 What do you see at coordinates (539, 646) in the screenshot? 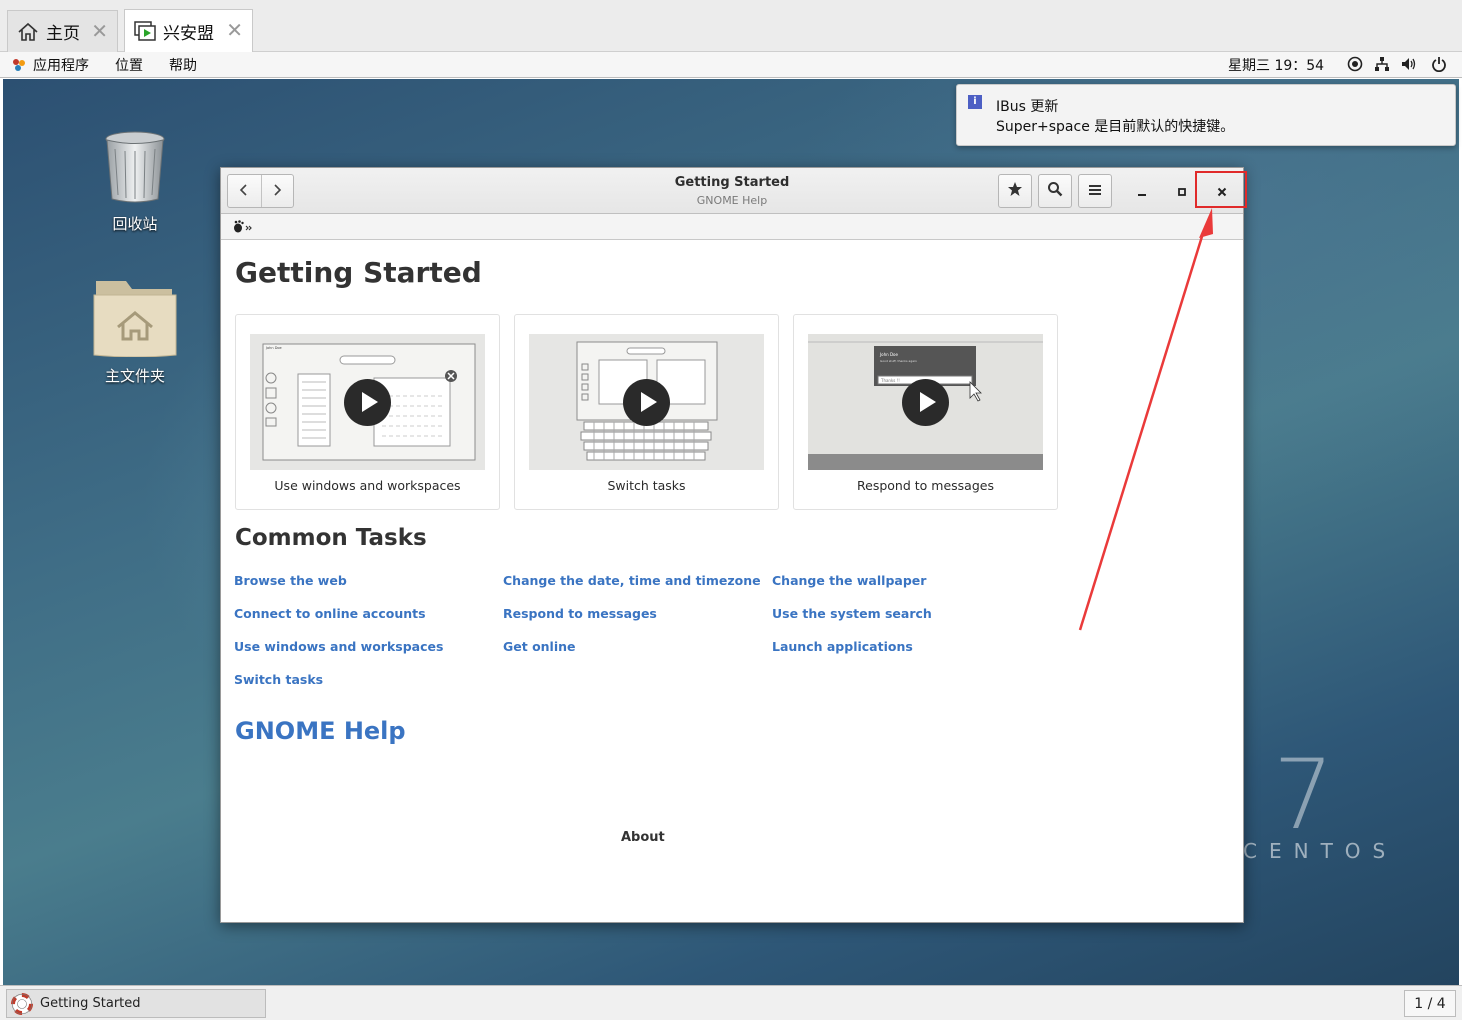
I see `task-link: Get online` at bounding box center [539, 646].